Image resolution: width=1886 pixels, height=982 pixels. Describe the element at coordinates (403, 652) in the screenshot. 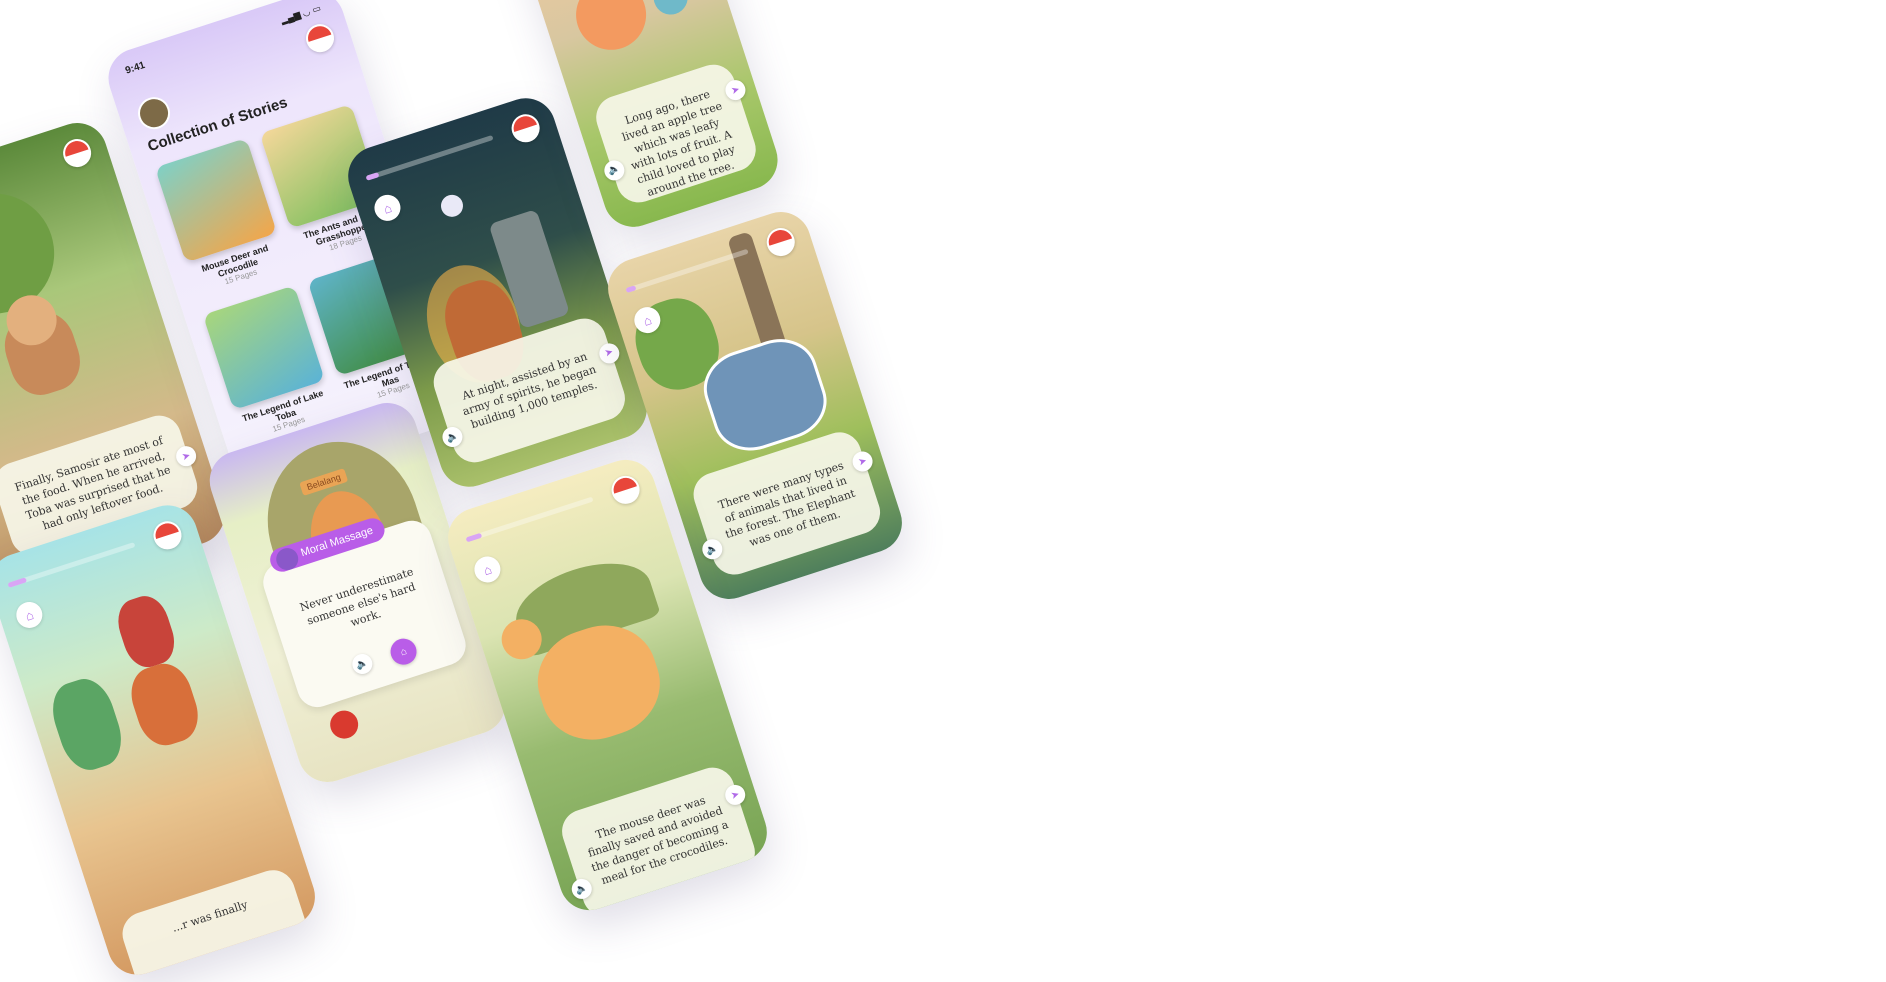

I see `home-button: ⌂` at that location.